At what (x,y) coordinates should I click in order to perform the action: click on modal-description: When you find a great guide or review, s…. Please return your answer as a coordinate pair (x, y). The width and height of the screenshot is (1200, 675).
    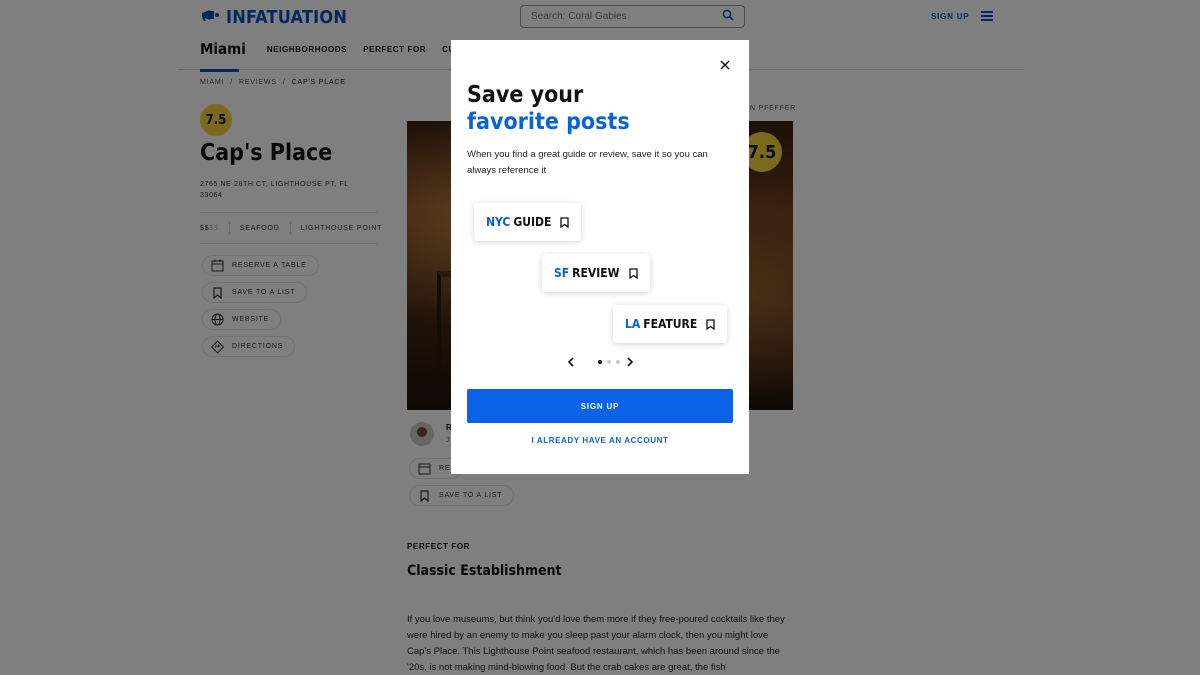
    Looking at the image, I should click on (587, 162).